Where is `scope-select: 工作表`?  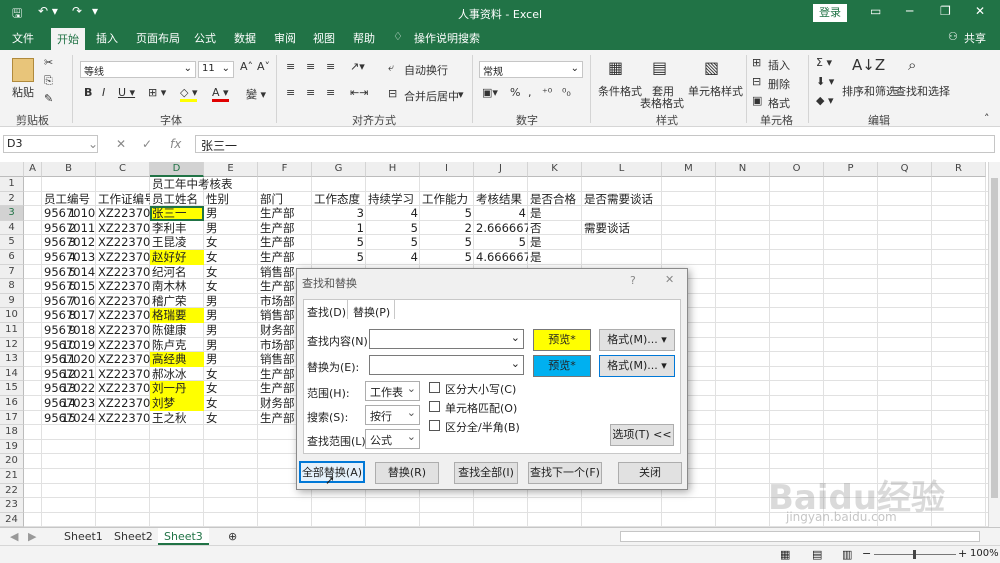
scope-select: 工作表 is located at coordinates (392, 391).